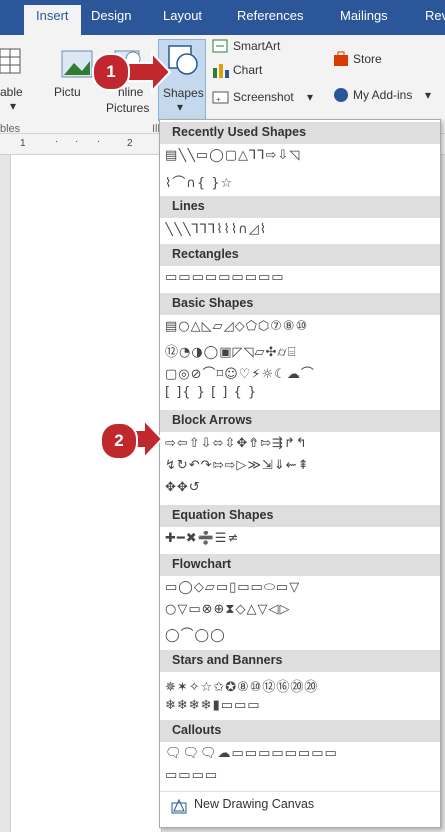  What do you see at coordinates (77, 64) in the screenshot?
I see `pictures-icon` at bounding box center [77, 64].